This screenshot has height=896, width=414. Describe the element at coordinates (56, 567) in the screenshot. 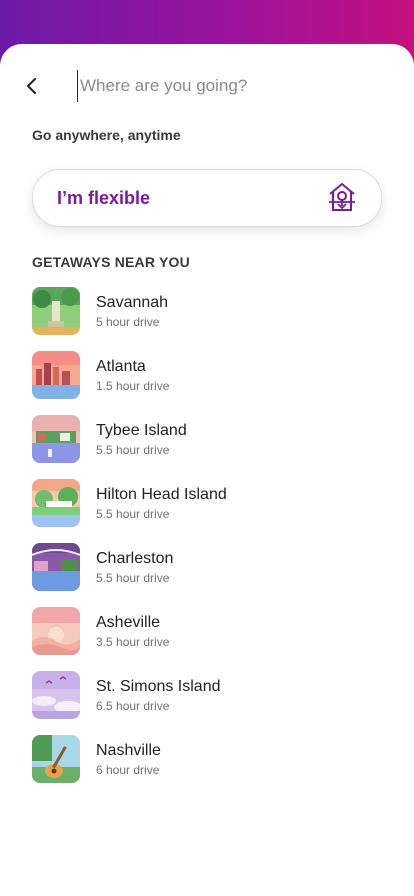

I see `charleston-thumbnail` at that location.